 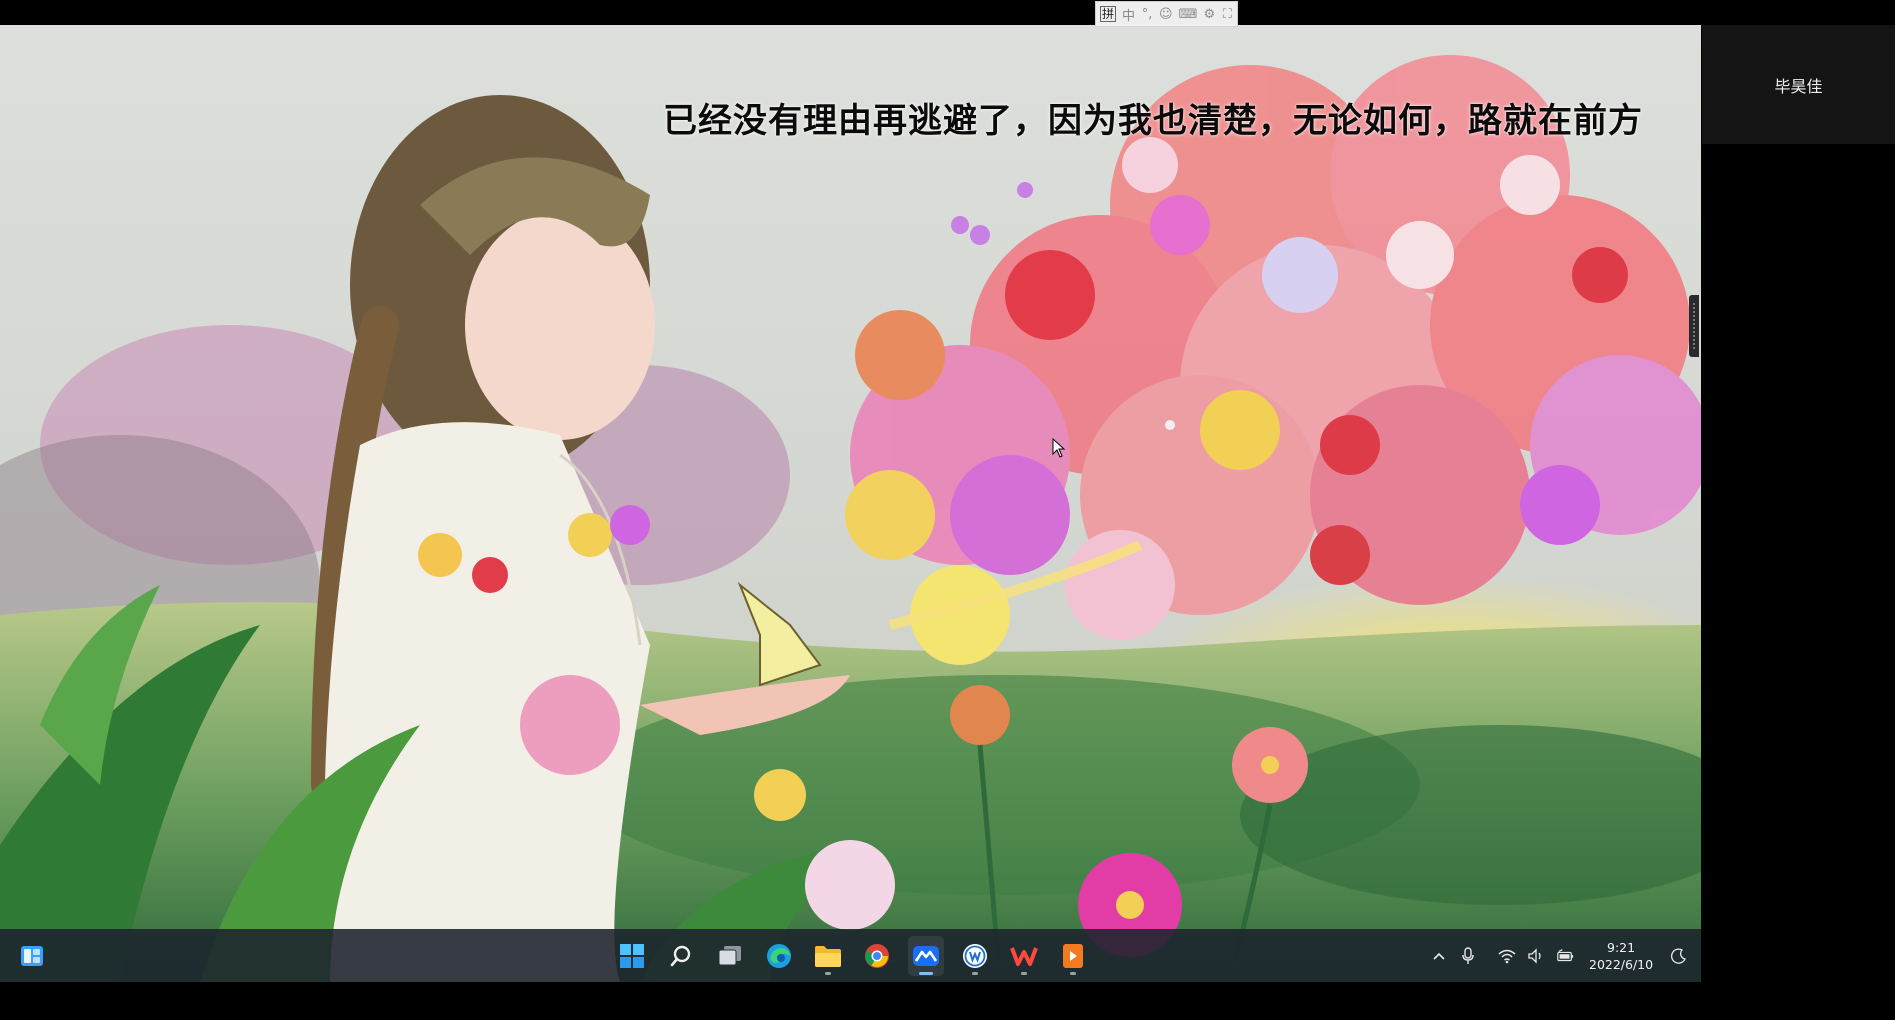 I want to click on ime-punctuation-button: °,, so click(x=1147, y=14).